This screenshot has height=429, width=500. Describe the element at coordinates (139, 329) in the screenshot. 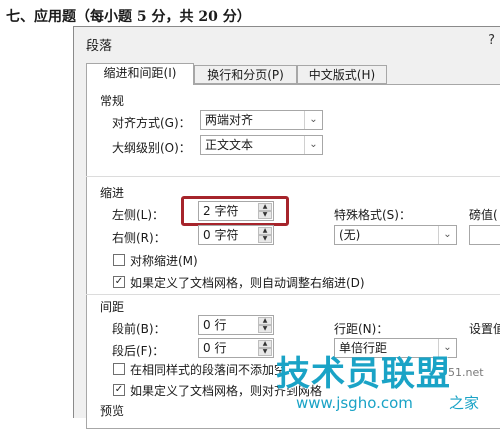

I see `space-before-label: 段前(B)：` at that location.